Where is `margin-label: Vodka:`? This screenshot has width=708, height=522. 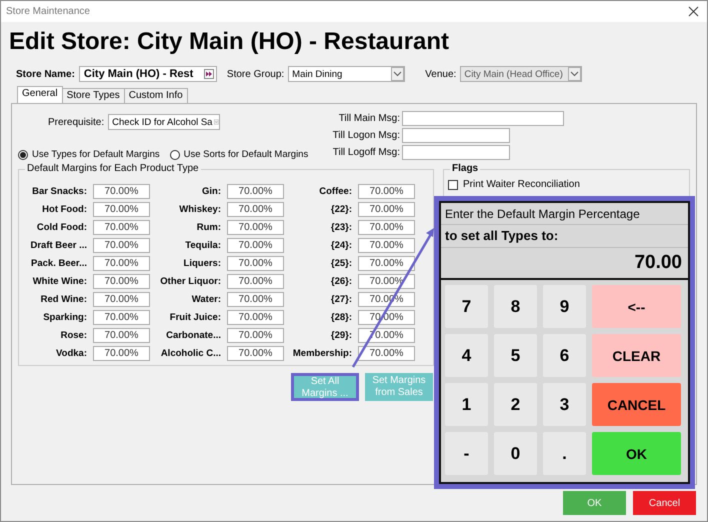
margin-label: Vodka: is located at coordinates (71, 353).